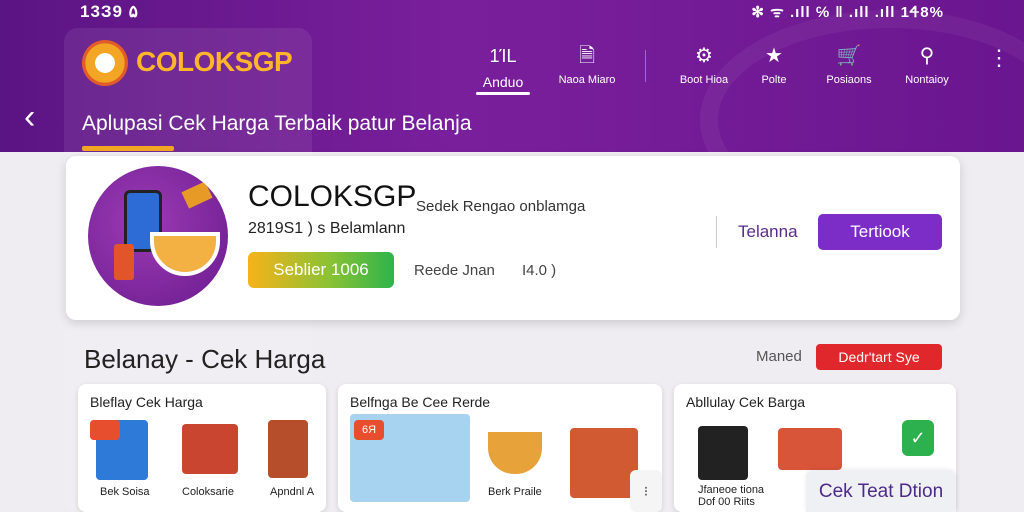 This screenshot has height=512, width=1024. I want to click on nav-label: Nontaioy, so click(927, 80).